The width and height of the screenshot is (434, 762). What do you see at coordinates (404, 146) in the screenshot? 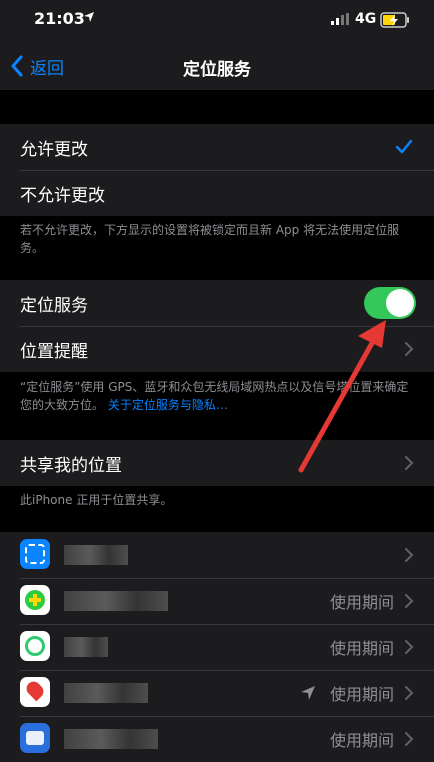
I see `checkmark-icon` at bounding box center [404, 146].